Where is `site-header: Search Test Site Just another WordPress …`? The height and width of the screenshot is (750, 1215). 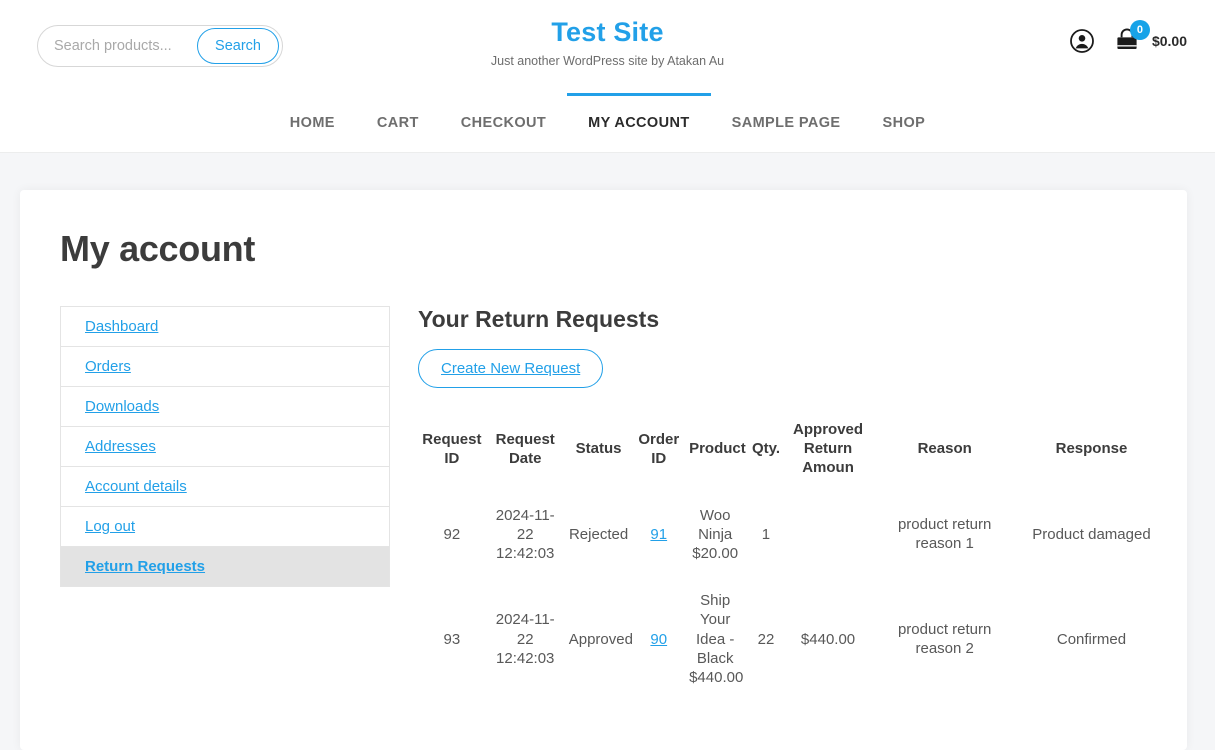
site-header: Search Test Site Just another WordPress … is located at coordinates (607, 46).